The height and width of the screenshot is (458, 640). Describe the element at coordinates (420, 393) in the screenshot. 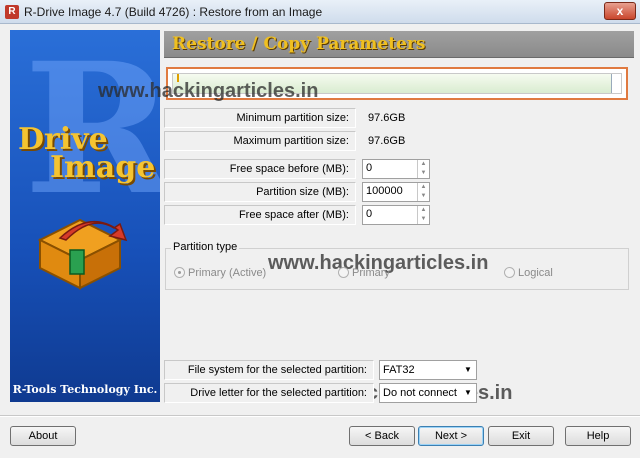

I see `drive-letter-value: Do not connect` at that location.